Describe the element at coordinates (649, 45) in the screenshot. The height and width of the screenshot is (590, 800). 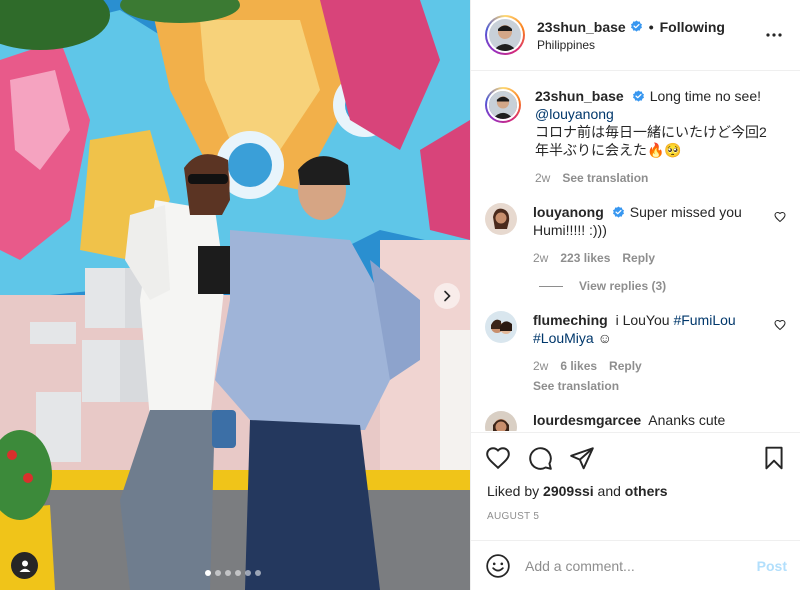
I see `post-location: Philippines` at that location.